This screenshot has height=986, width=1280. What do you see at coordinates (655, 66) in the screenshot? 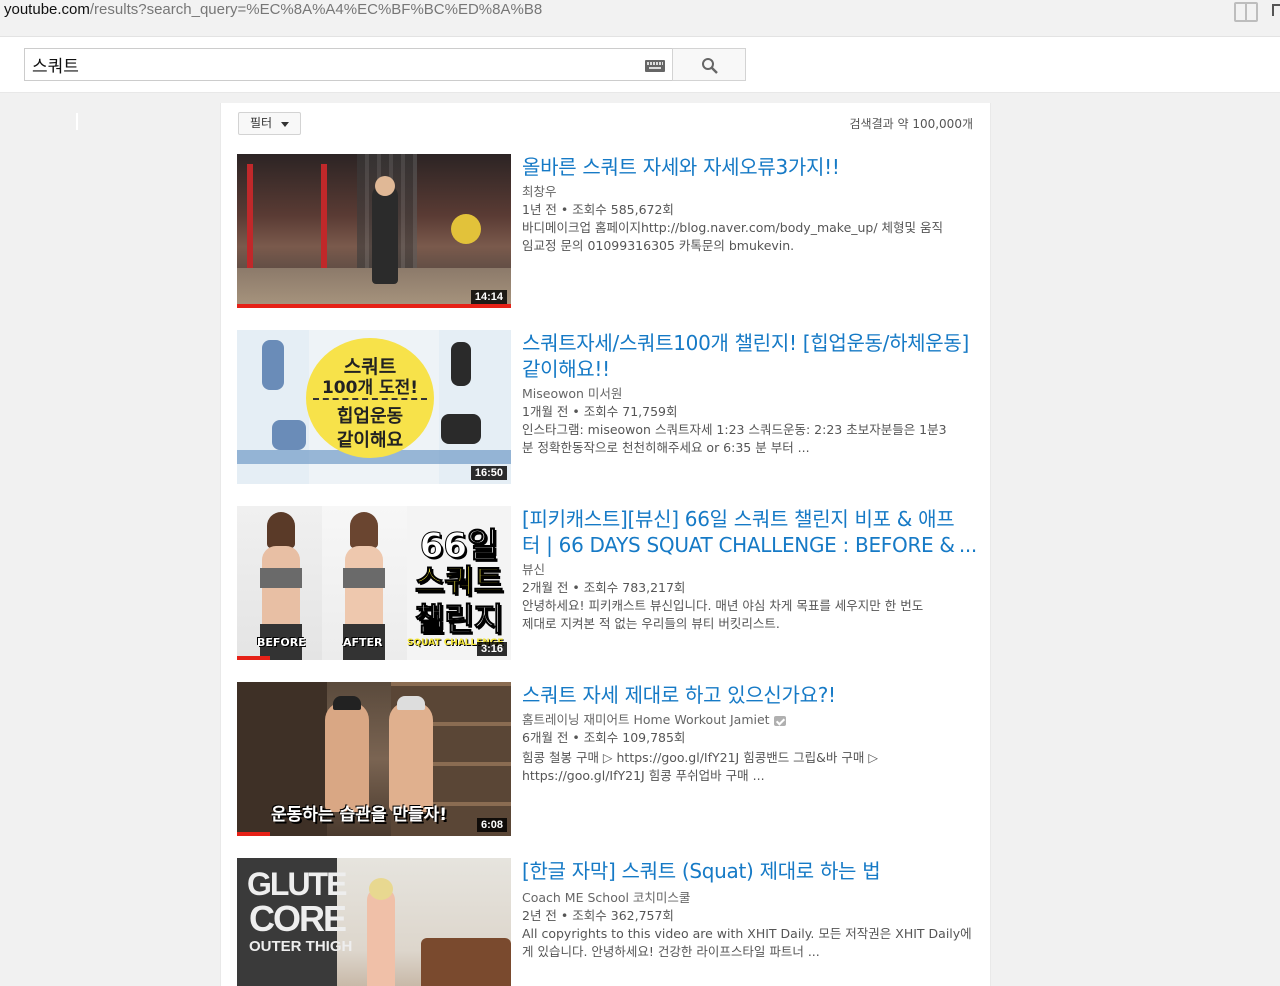
I see `keyboard-icon` at bounding box center [655, 66].